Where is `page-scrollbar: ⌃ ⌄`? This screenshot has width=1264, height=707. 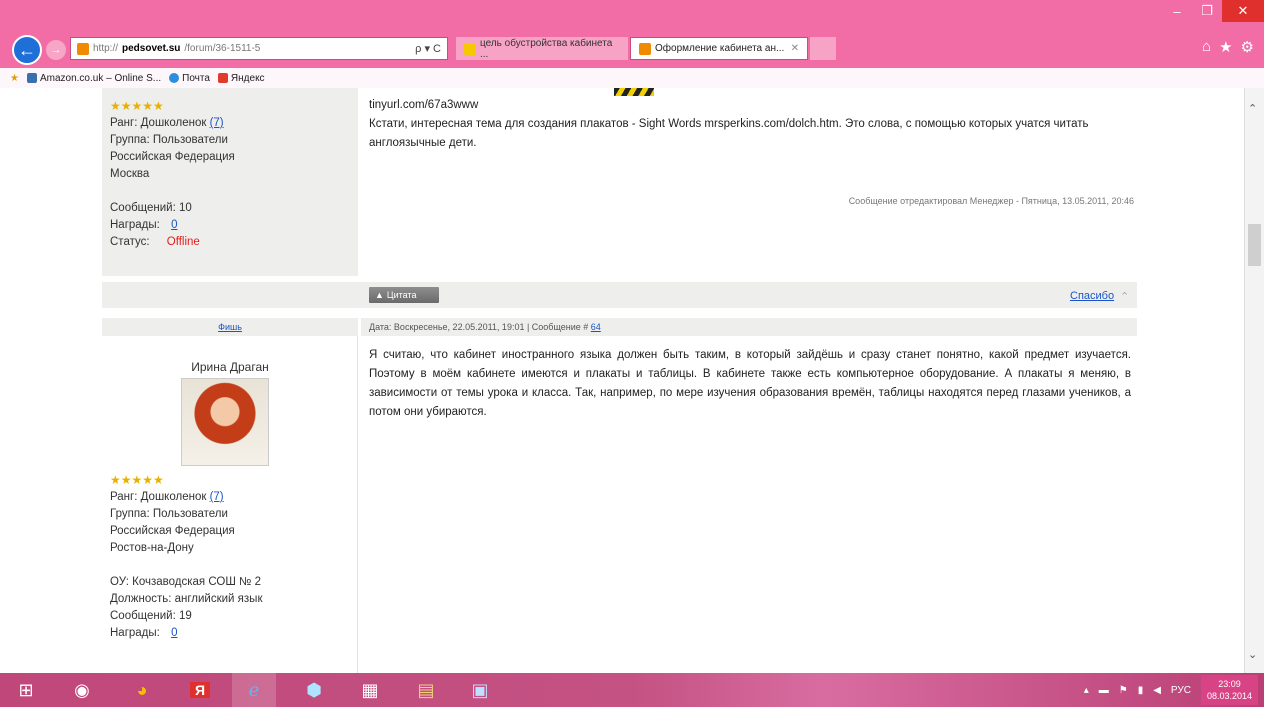 page-scrollbar: ⌃ ⌄ is located at coordinates (1254, 380).